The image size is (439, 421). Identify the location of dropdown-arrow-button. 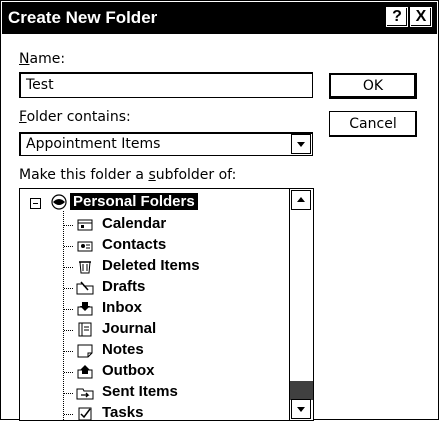
(301, 144).